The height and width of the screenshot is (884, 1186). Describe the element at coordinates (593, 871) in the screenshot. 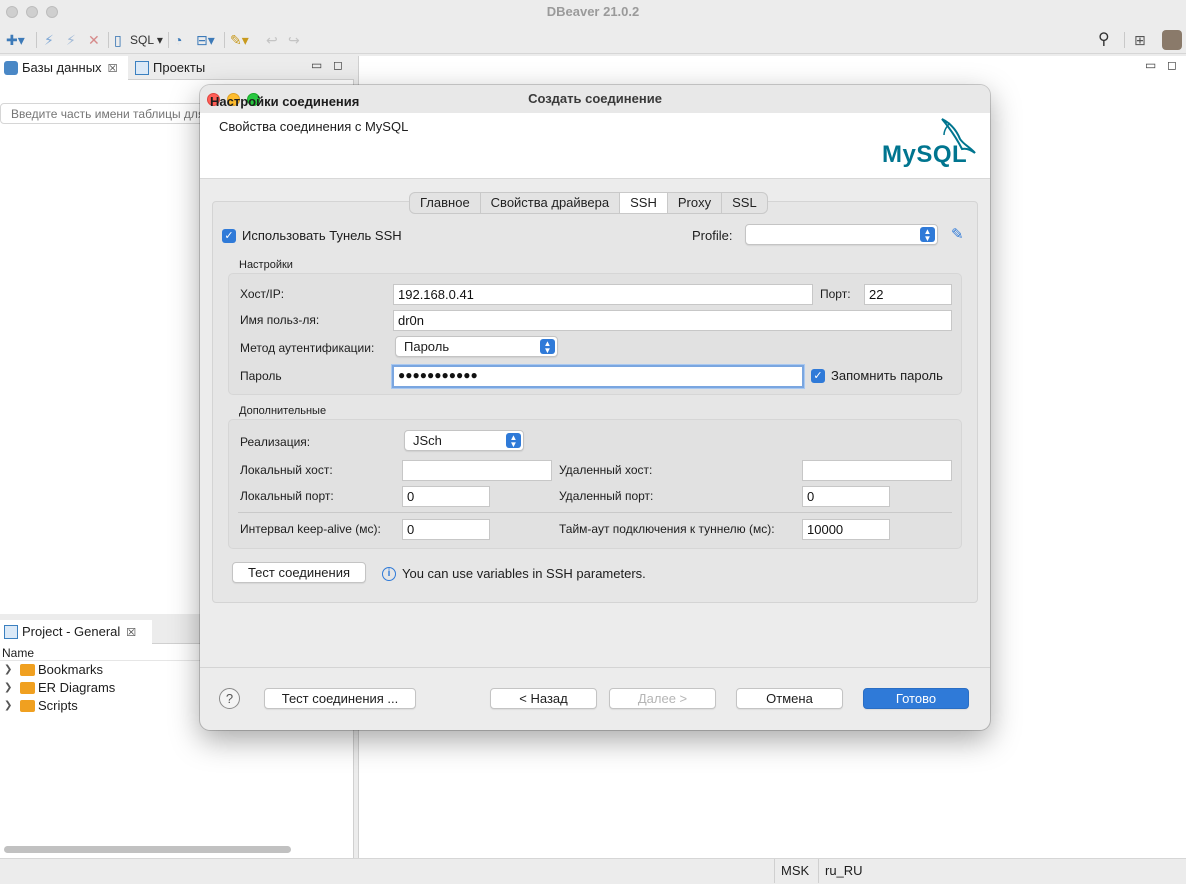

I see `status-bar: MSK ru_RU` at that location.